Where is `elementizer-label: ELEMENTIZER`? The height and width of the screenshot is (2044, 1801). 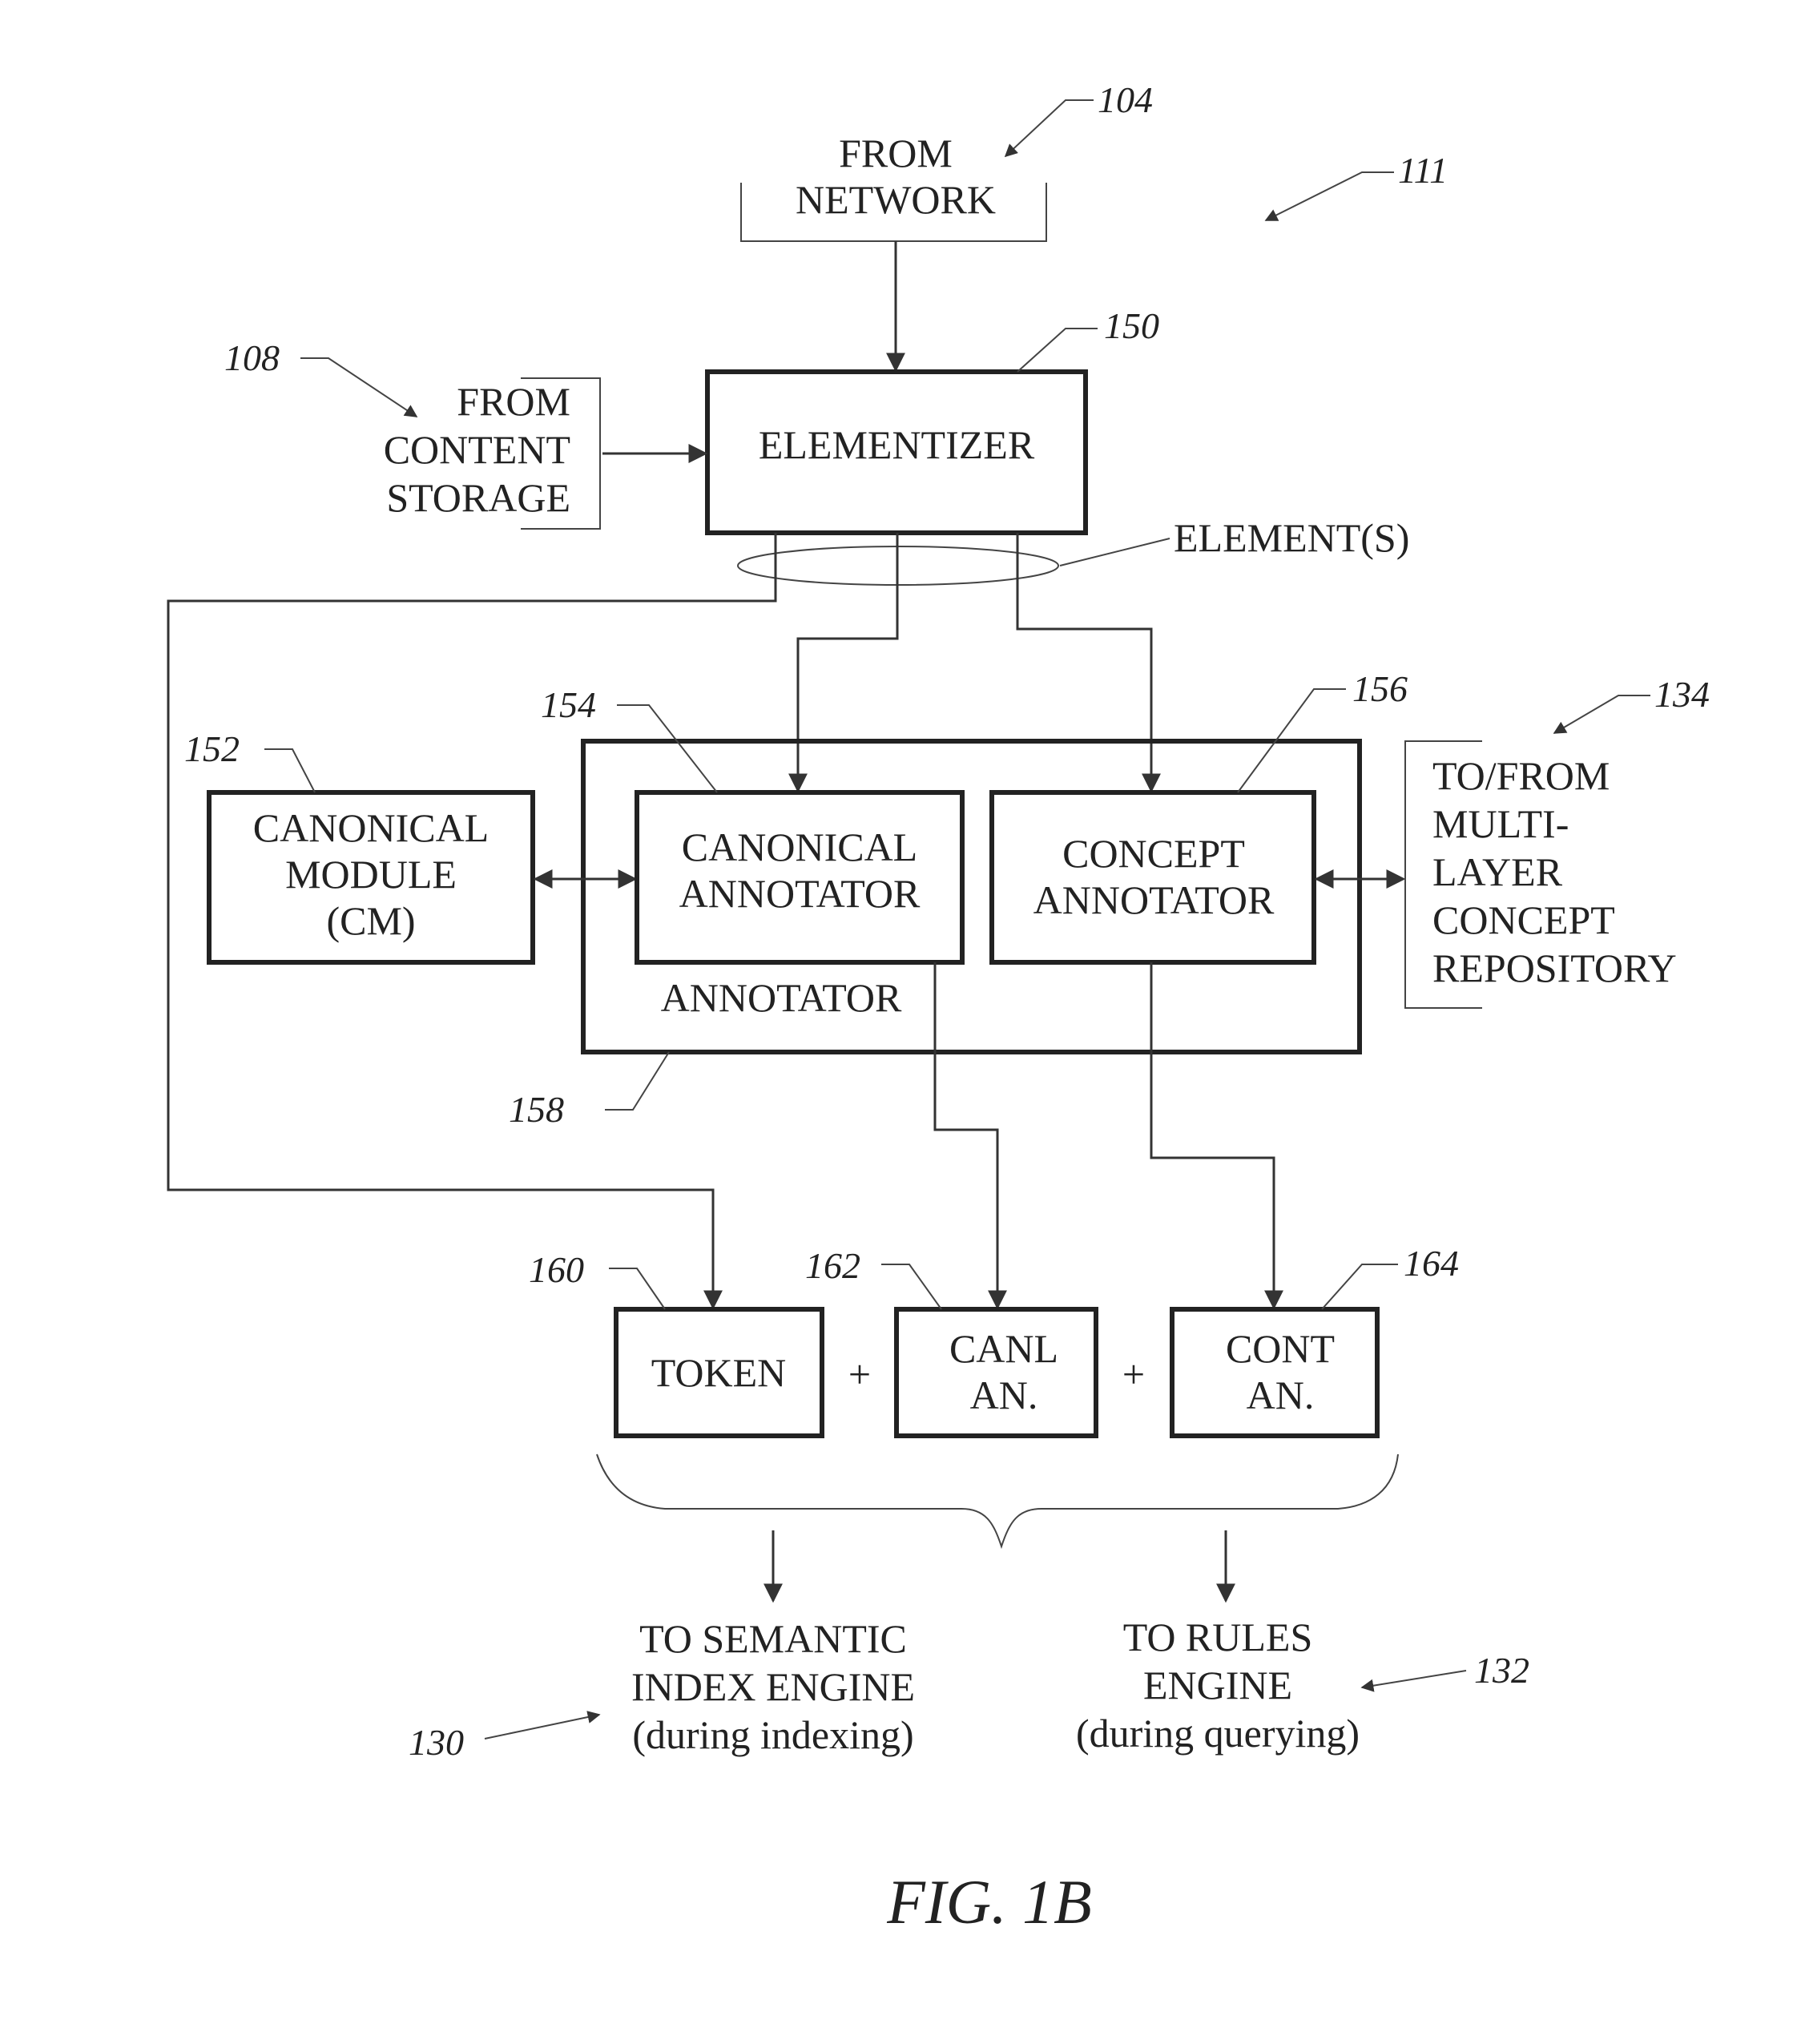 elementizer-label: ELEMENTIZER is located at coordinates (897, 445).